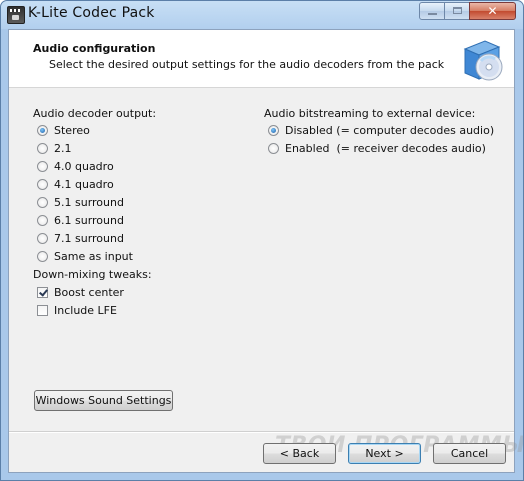  Describe the element at coordinates (93, 256) in the screenshot. I see `radio-label: Same as input` at that location.